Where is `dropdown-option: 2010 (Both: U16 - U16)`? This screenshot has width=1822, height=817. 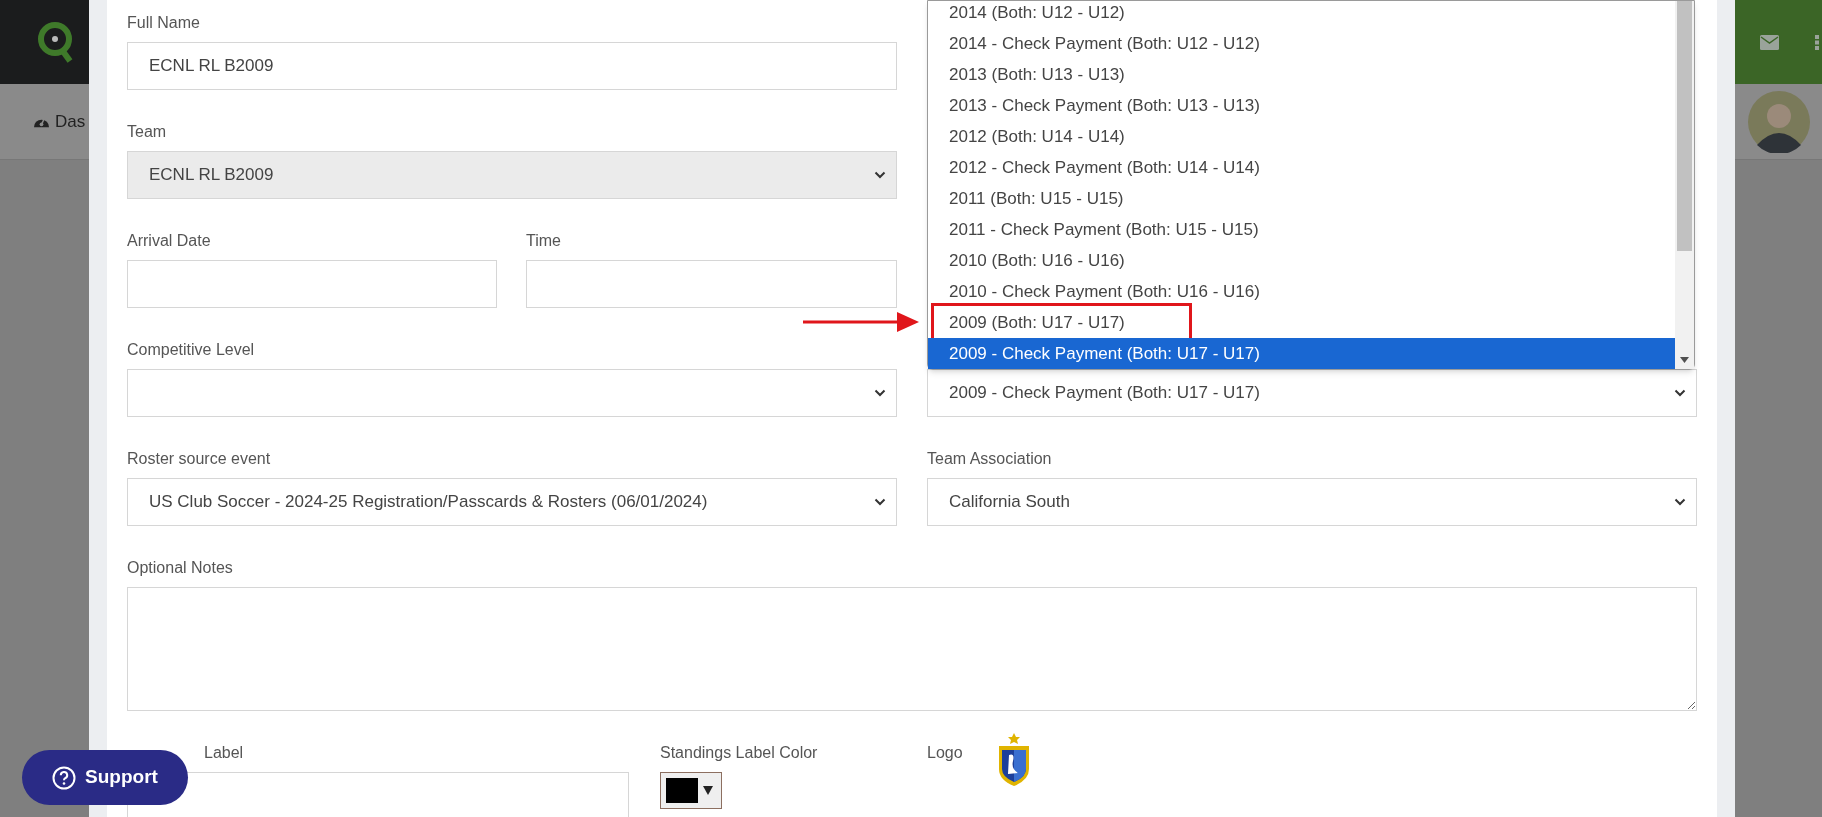
dropdown-option: 2010 (Both: U16 - U16) is located at coordinates (1301, 260).